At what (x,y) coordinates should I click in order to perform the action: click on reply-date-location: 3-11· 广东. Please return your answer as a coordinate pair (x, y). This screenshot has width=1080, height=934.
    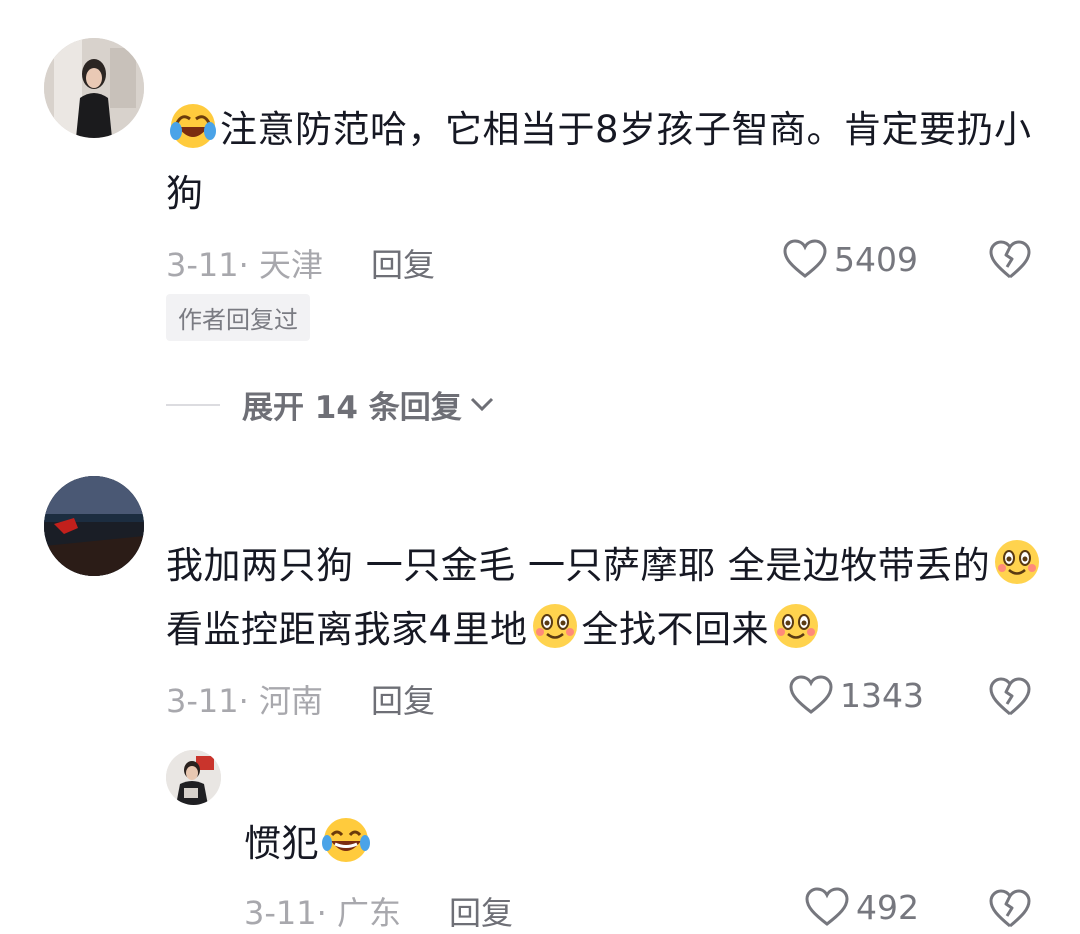
    Looking at the image, I should click on (322, 913).